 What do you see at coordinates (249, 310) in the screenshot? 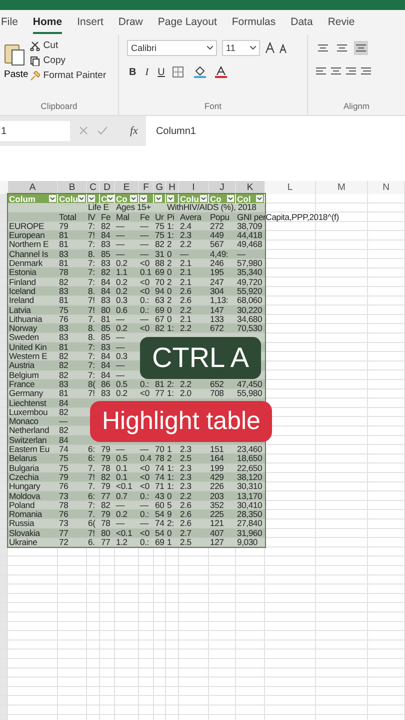
I see `table-cell: 30,220` at bounding box center [249, 310].